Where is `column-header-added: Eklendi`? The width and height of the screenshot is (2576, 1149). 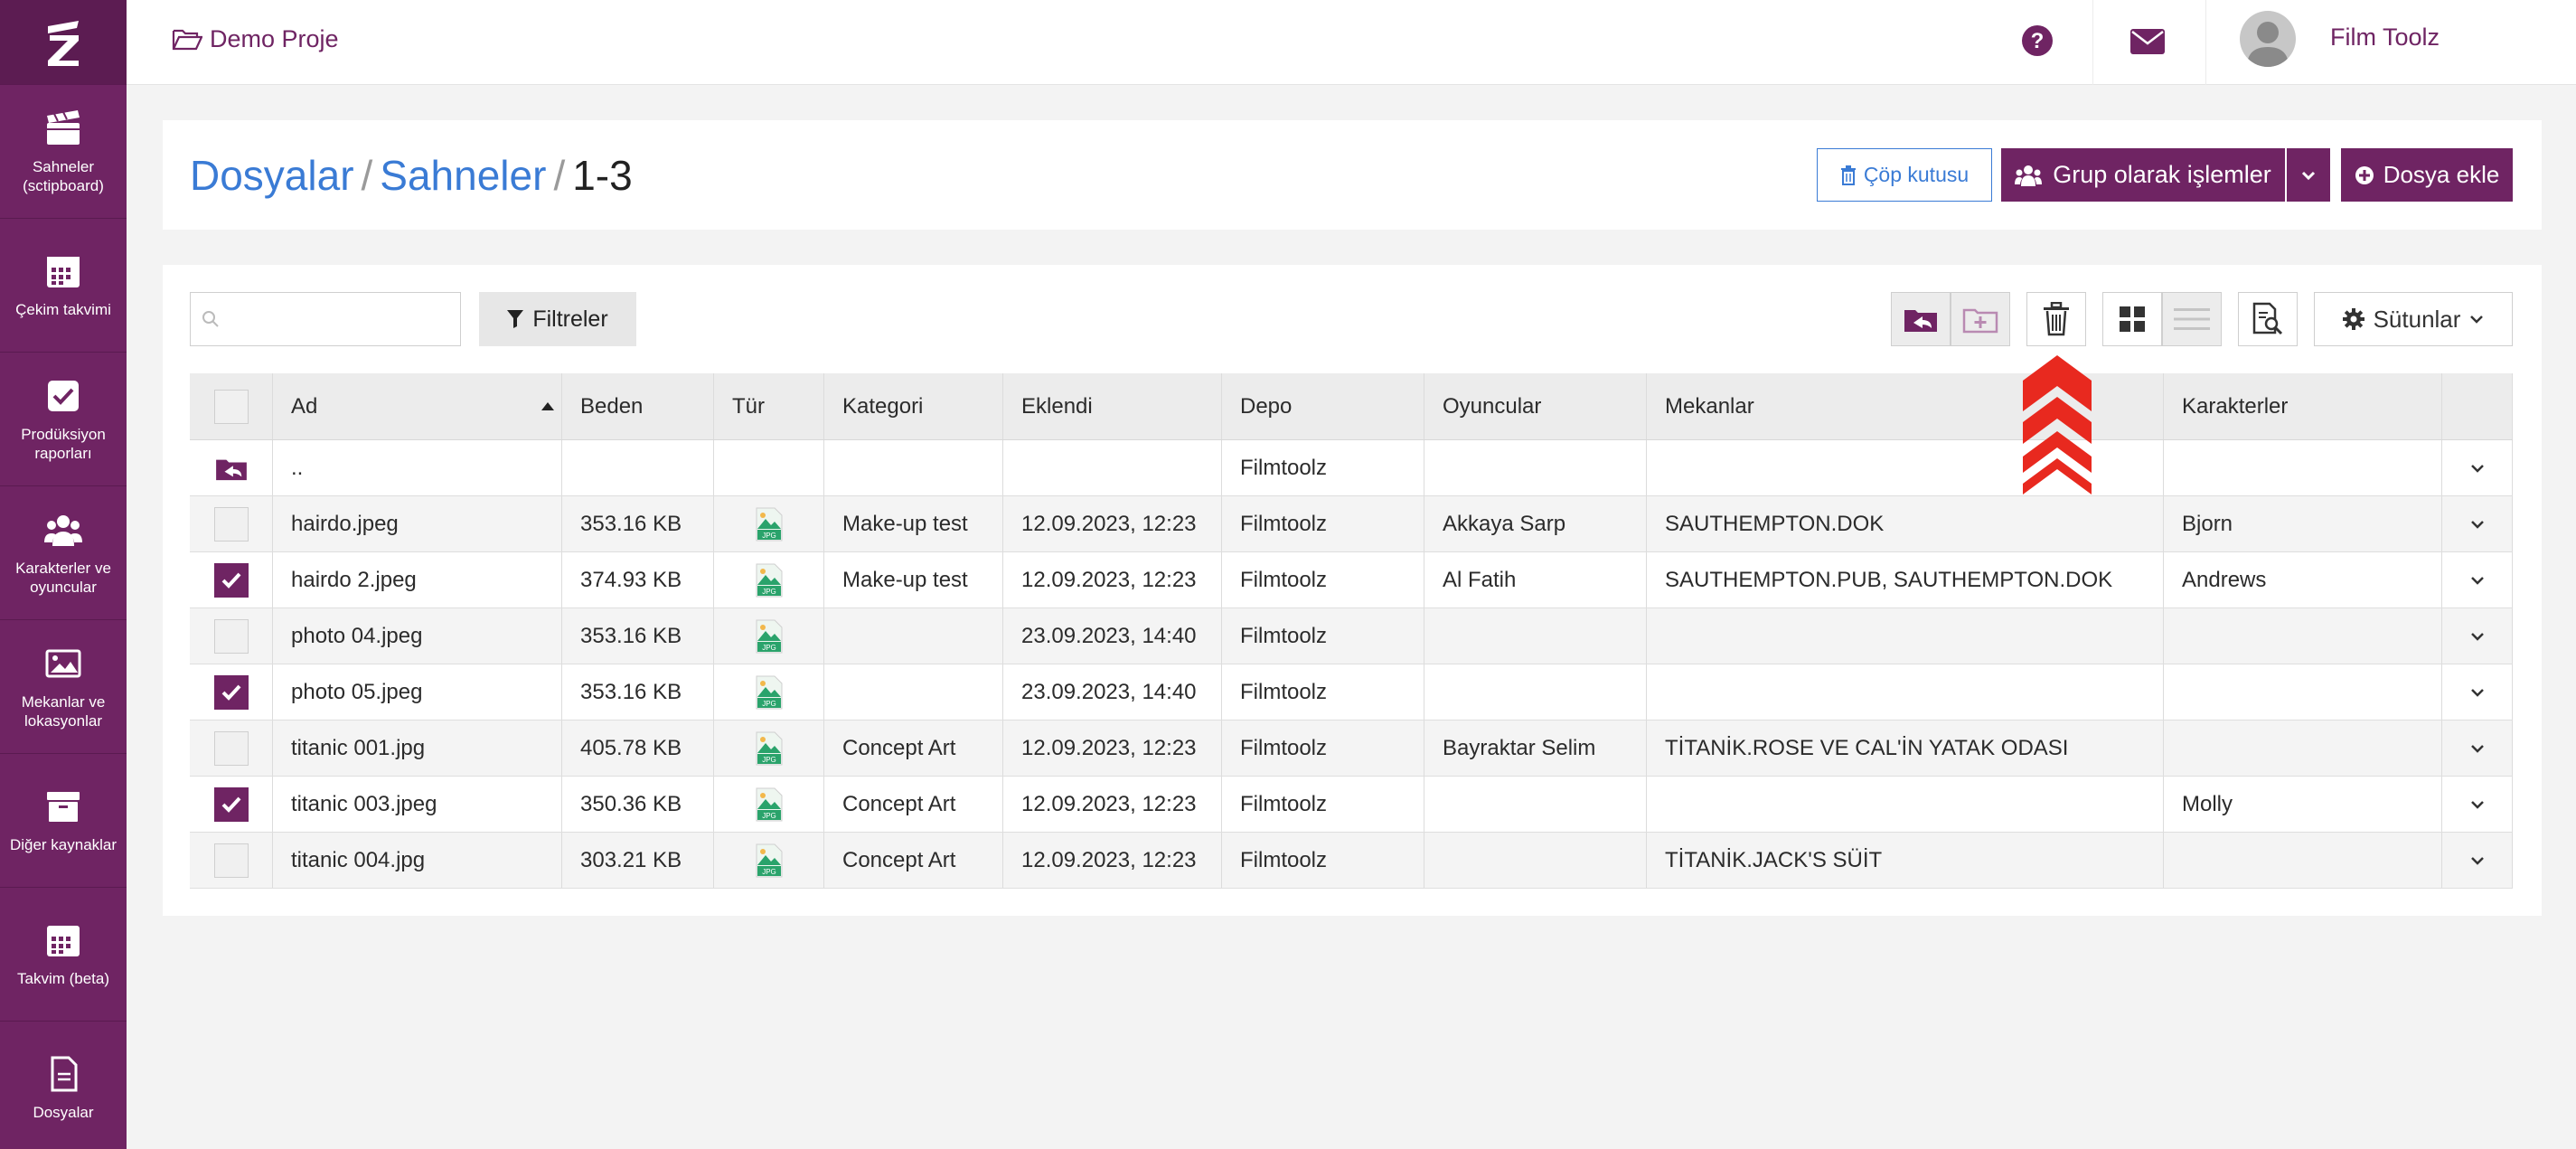
column-header-added: Eklendi is located at coordinates (1113, 406).